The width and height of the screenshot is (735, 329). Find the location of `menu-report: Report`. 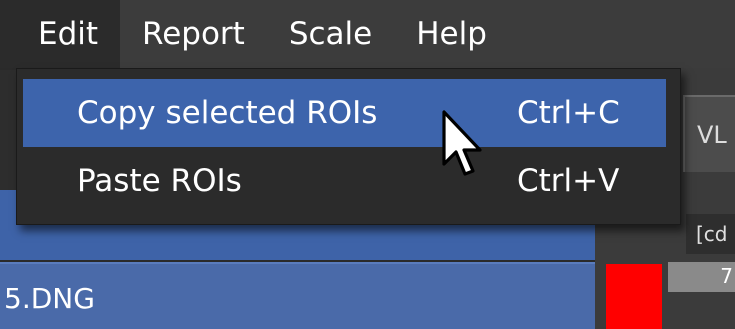

menu-report: Report is located at coordinates (193, 34).